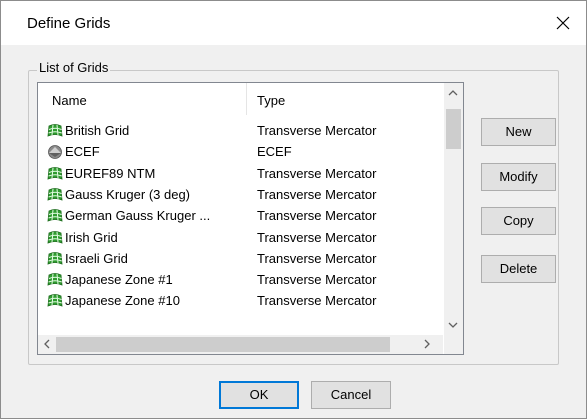  What do you see at coordinates (69, 23) in the screenshot?
I see `dialog-title: Define Grids` at bounding box center [69, 23].